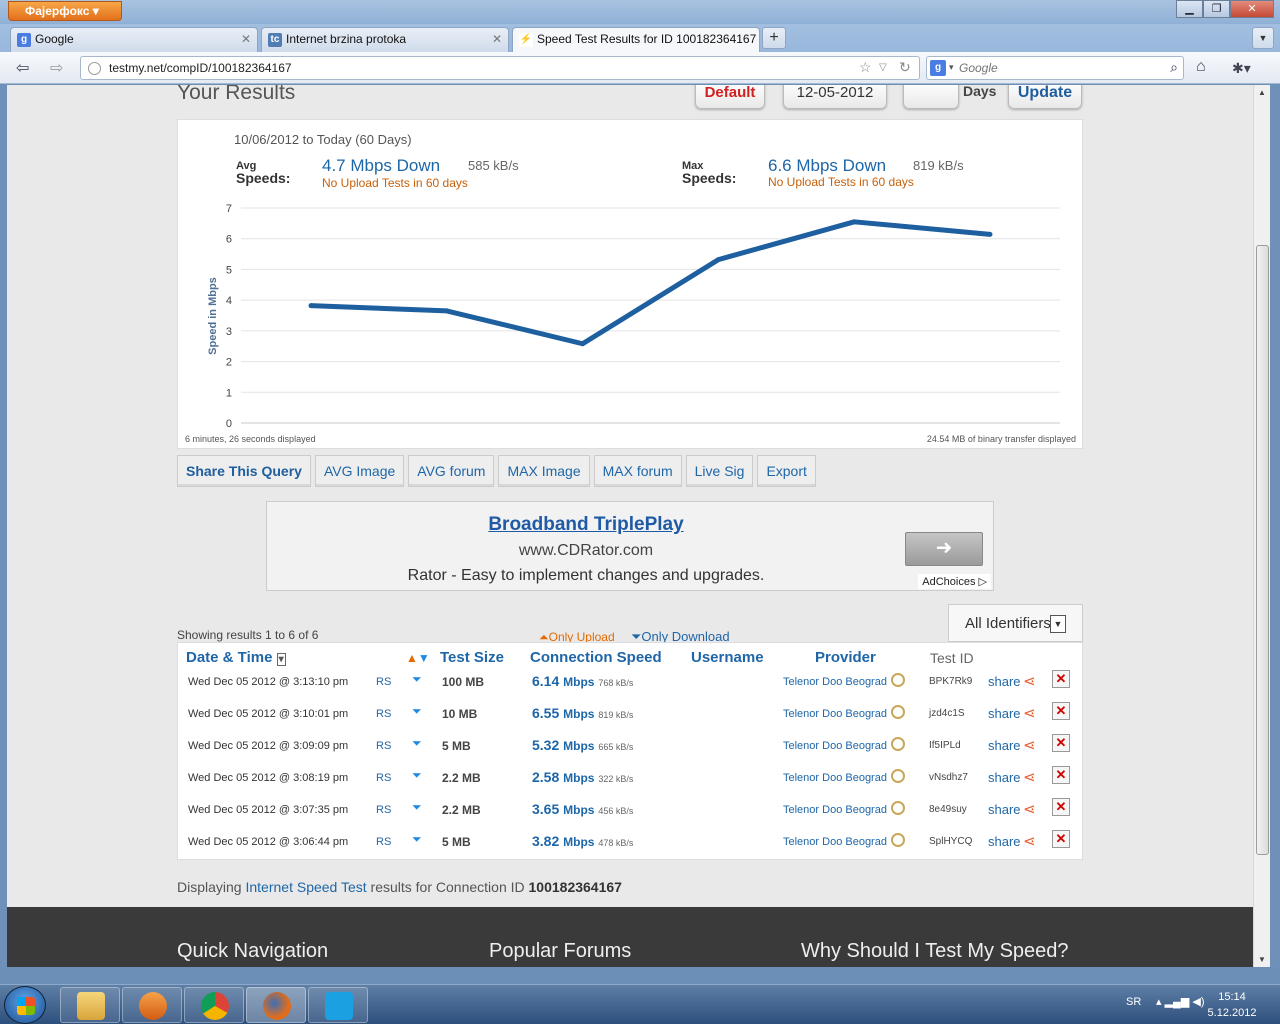  What do you see at coordinates (1174, 67) in the screenshot?
I see `search-icon: ⌕` at bounding box center [1174, 67].